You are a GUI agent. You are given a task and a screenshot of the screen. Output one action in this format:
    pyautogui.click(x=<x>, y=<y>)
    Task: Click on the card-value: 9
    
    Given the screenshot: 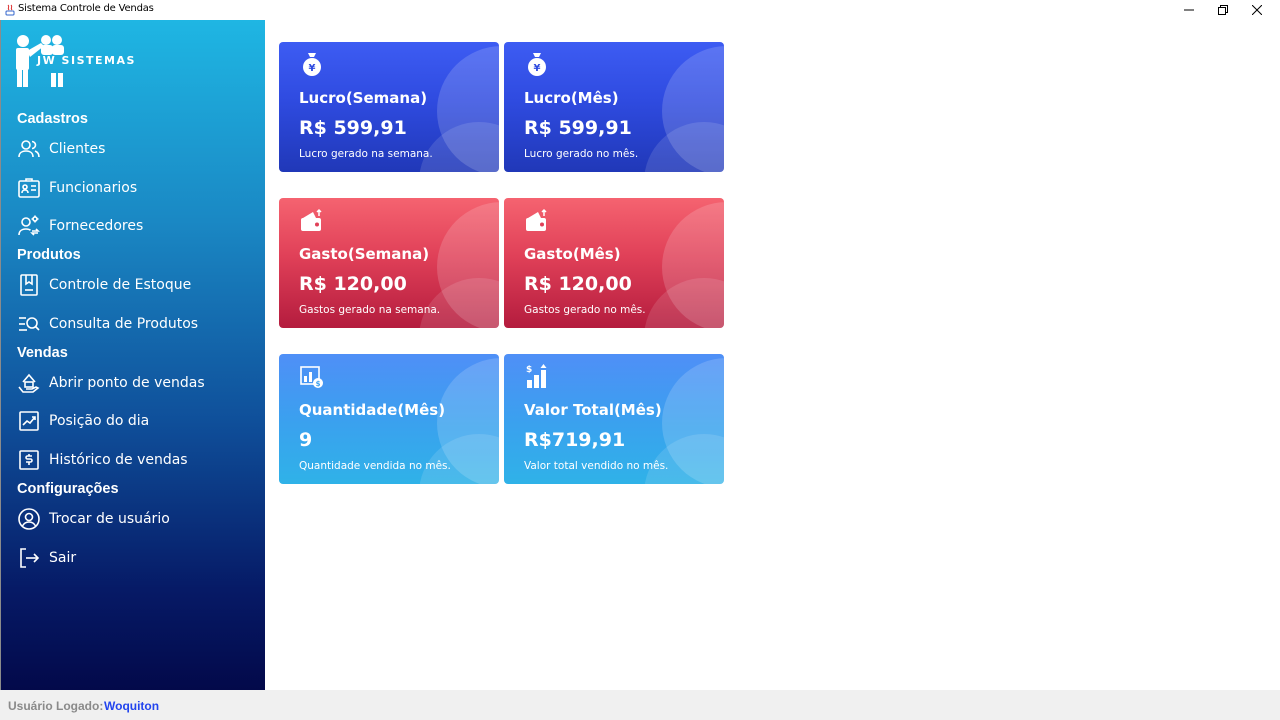 What is the action you would take?
    pyautogui.click(x=306, y=440)
    